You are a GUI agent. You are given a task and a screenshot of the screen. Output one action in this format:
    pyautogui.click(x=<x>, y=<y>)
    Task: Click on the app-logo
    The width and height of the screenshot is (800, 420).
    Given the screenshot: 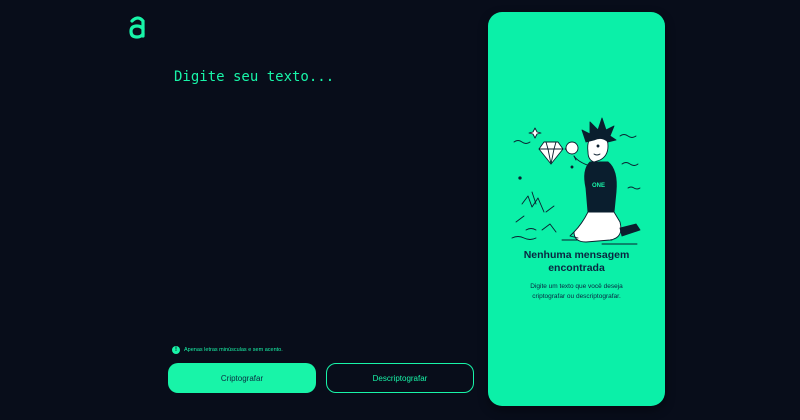 What is the action you would take?
    pyautogui.click(x=137, y=27)
    